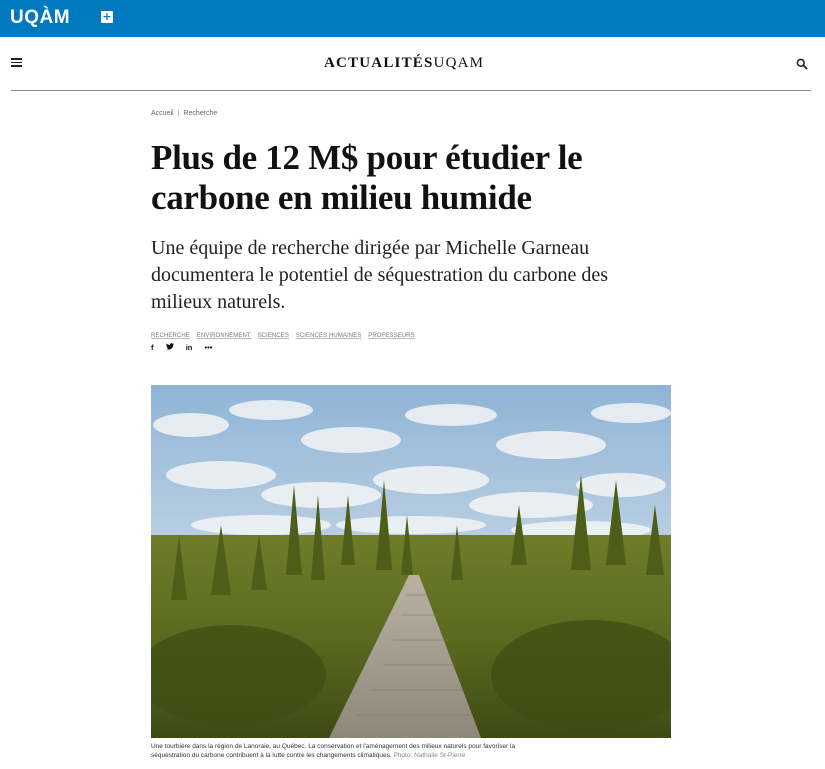 This screenshot has height=769, width=825. I want to click on breadcrumb-home: Accueil, so click(162, 113).